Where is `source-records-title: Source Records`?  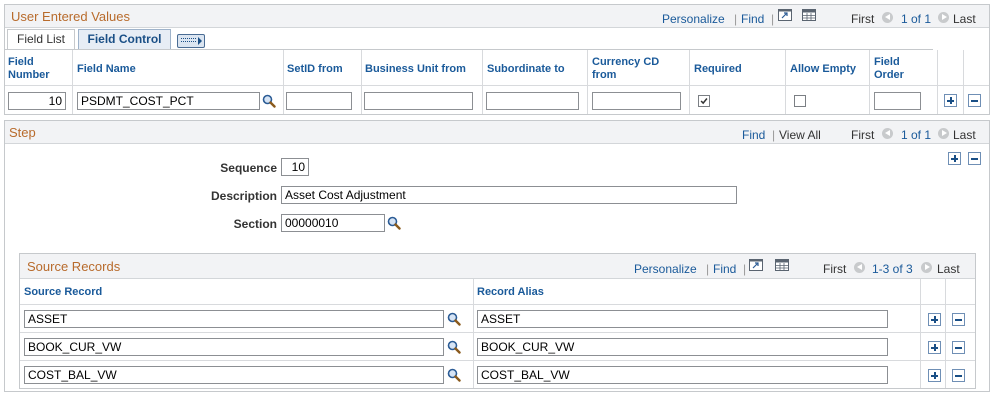 source-records-title: Source Records is located at coordinates (74, 266).